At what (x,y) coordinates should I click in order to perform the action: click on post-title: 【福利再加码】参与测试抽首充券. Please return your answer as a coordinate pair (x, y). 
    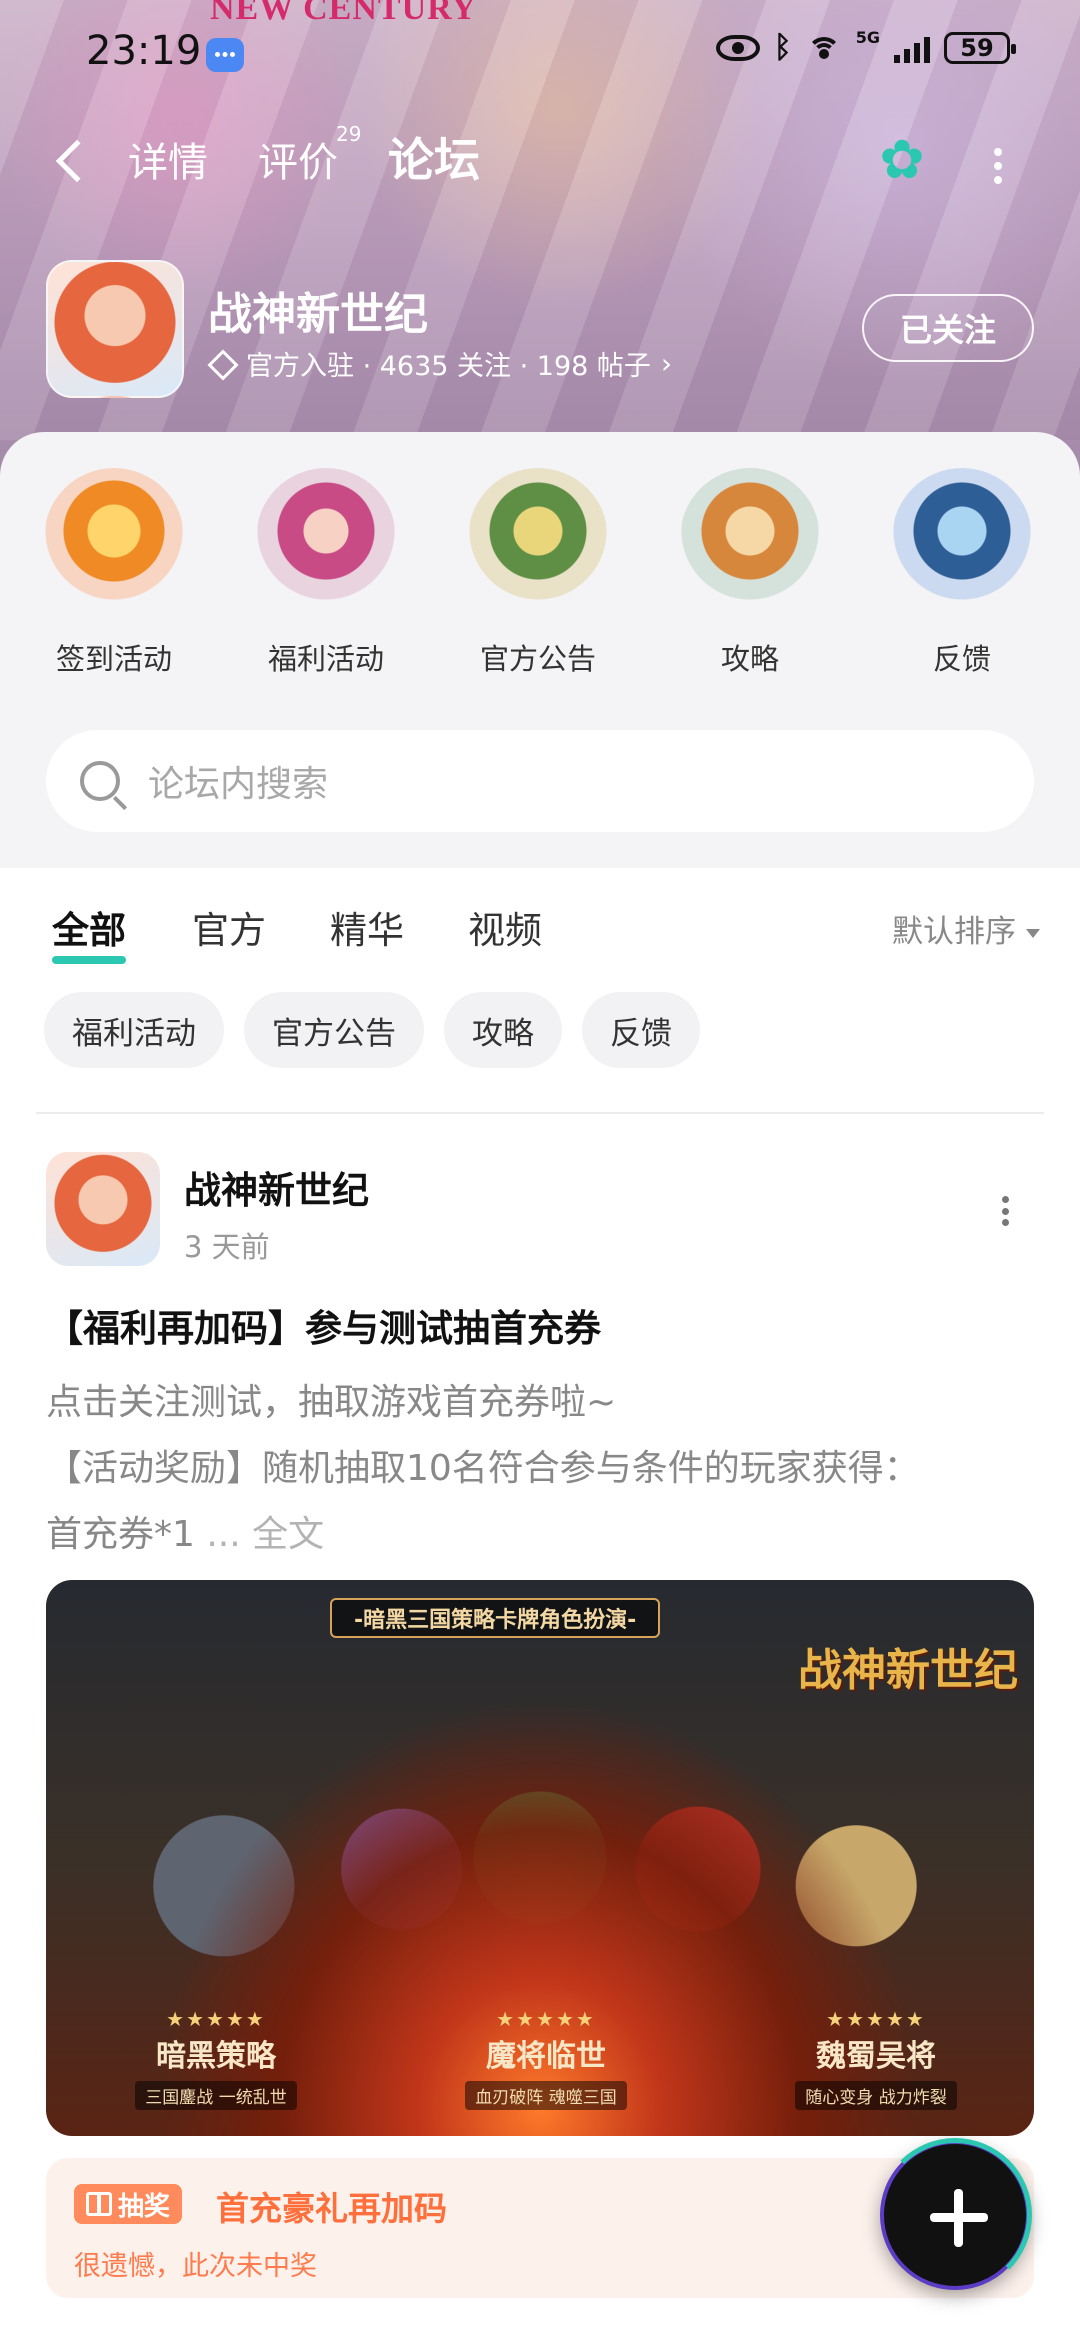
    Looking at the image, I should click on (323, 1325).